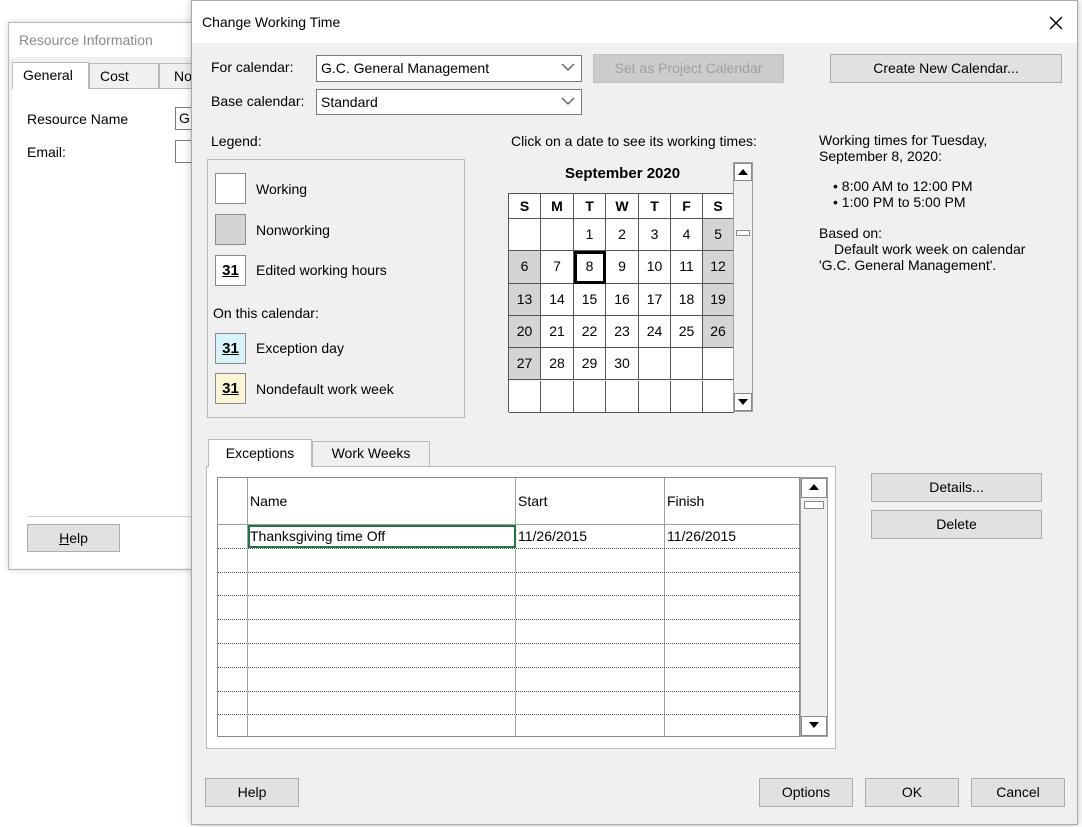  What do you see at coordinates (718, 299) in the screenshot?
I see `calendar-day: 19` at bounding box center [718, 299].